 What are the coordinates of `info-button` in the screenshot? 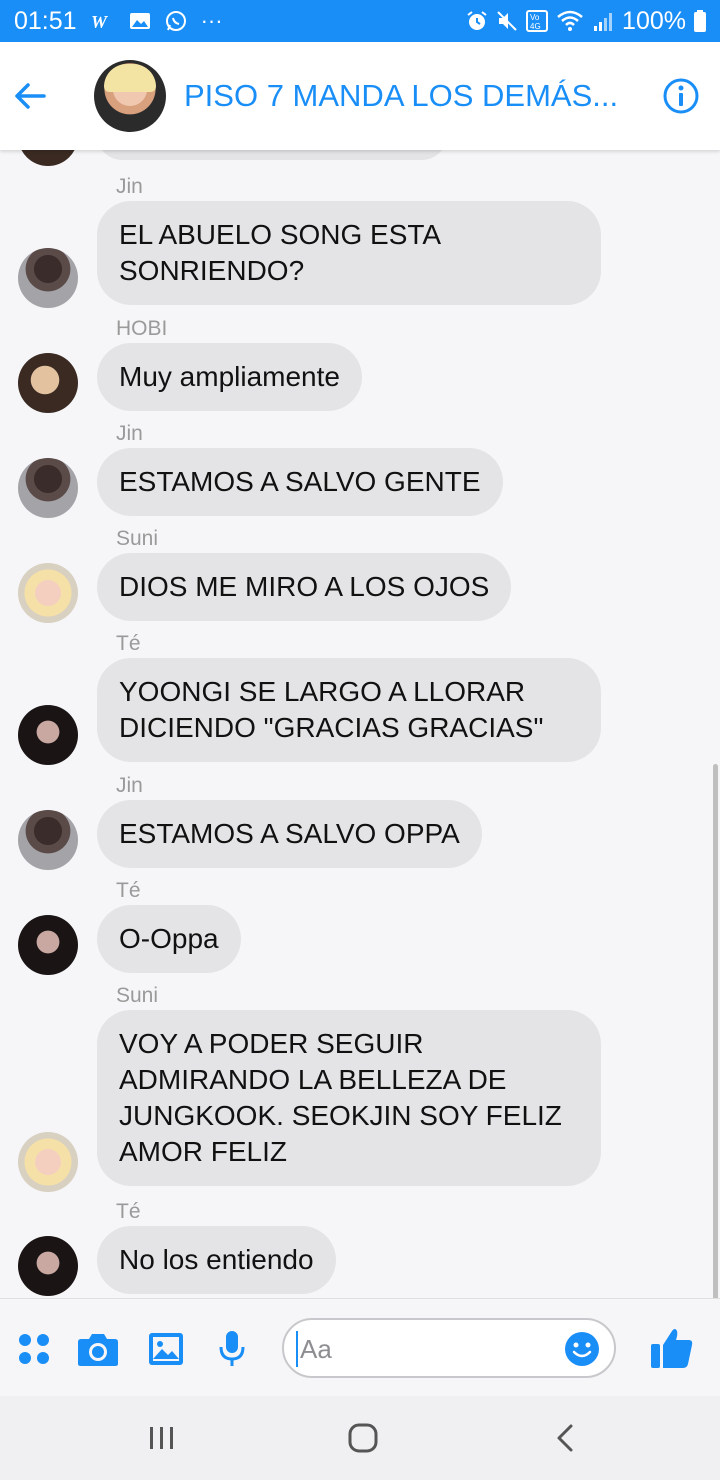 It's located at (681, 96).